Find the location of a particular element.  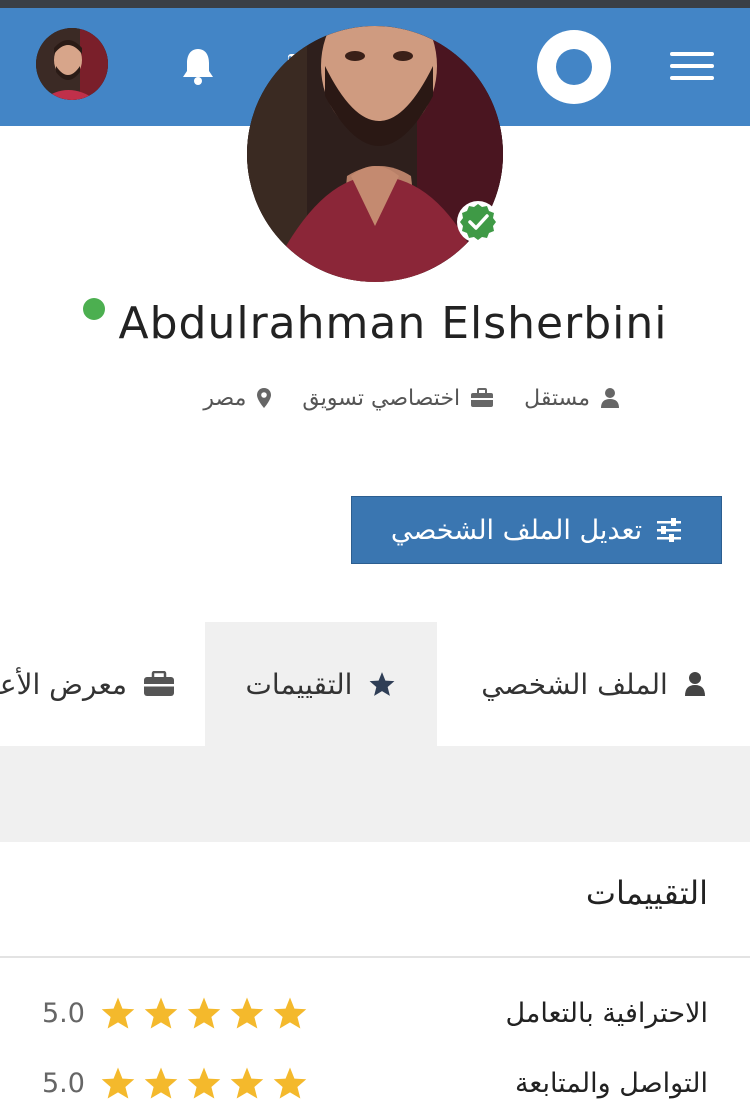

meta-title: اختصاصي تسويق is located at coordinates (398, 398).